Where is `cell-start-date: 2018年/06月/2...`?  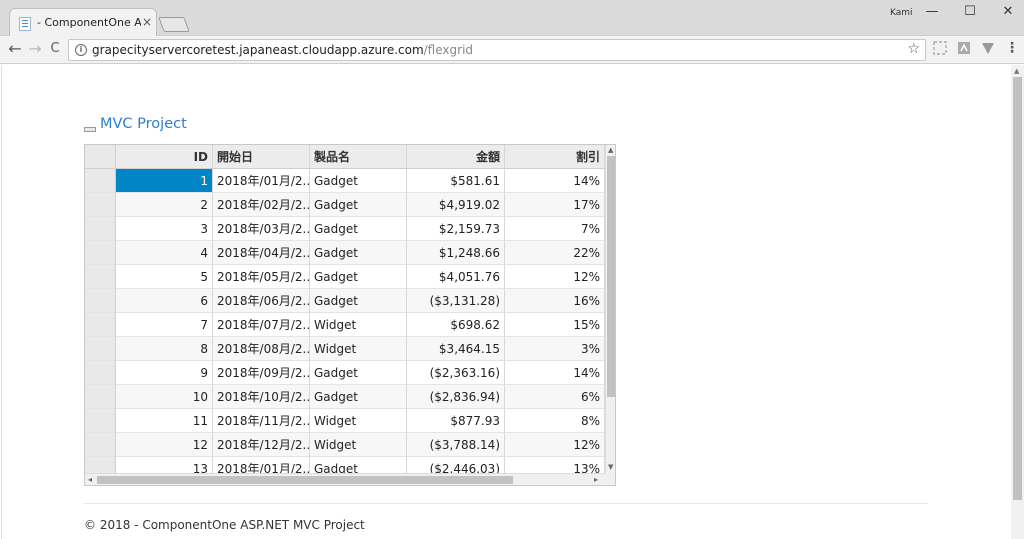 cell-start-date: 2018年/06月/2... is located at coordinates (261, 301).